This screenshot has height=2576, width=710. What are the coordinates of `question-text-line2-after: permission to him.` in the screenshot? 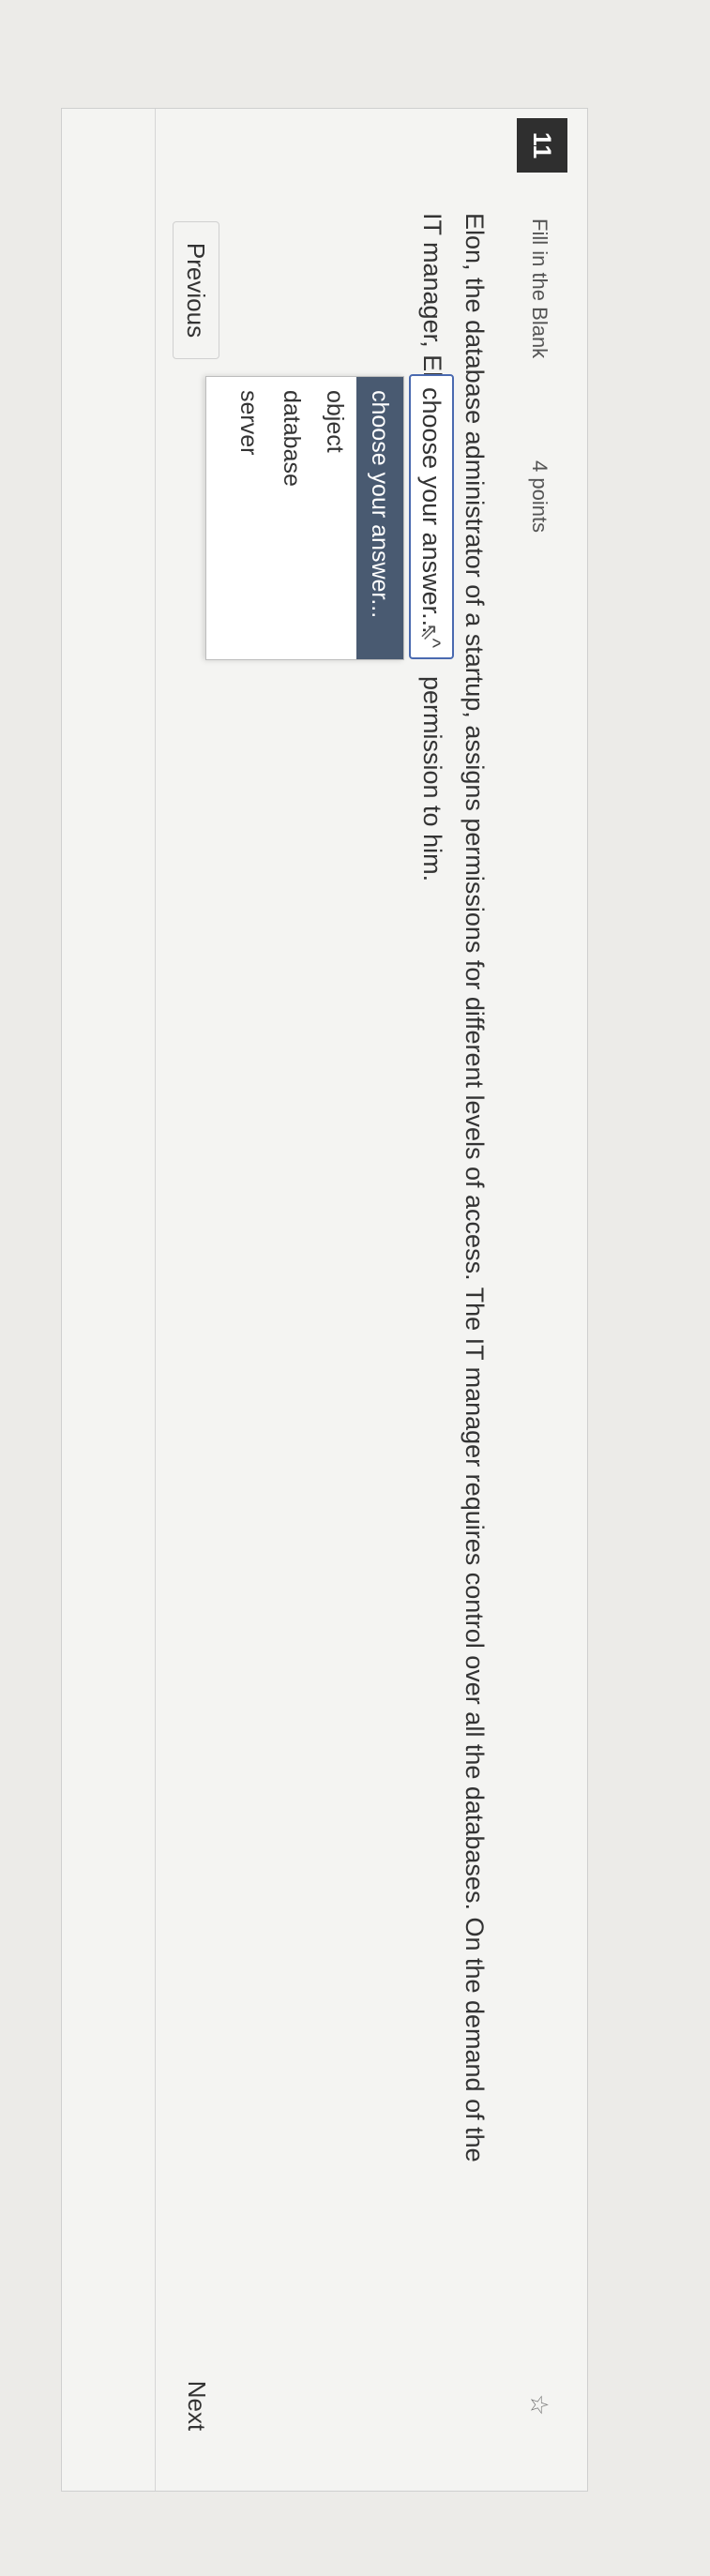 It's located at (432, 779).